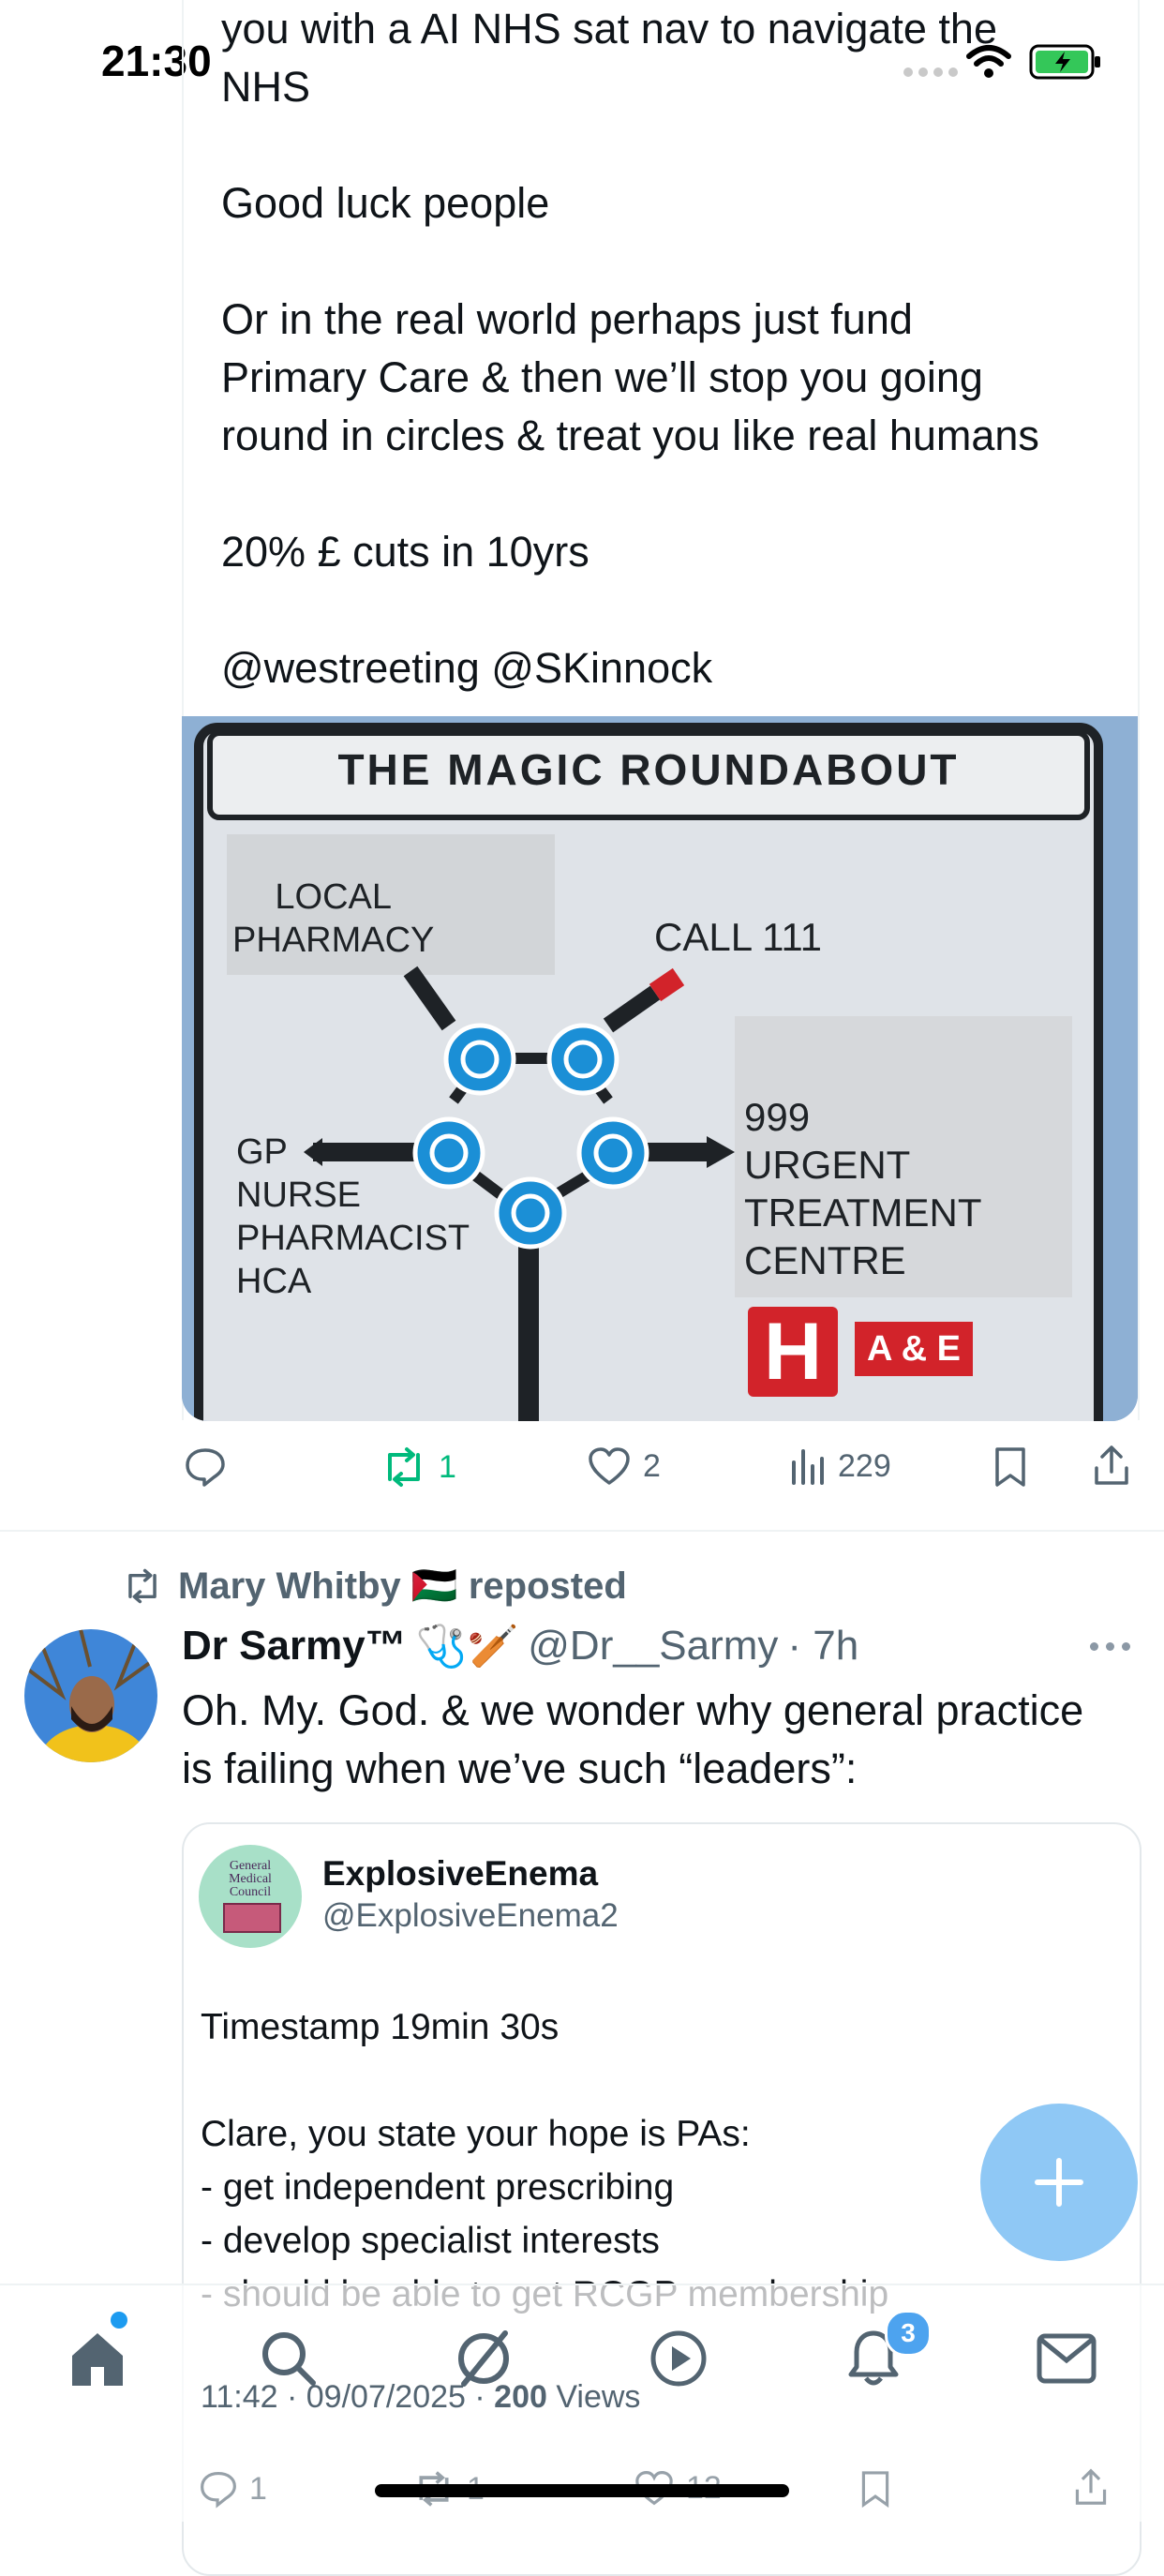 The width and height of the screenshot is (1164, 2576). I want to click on like-count: 2, so click(652, 1465).